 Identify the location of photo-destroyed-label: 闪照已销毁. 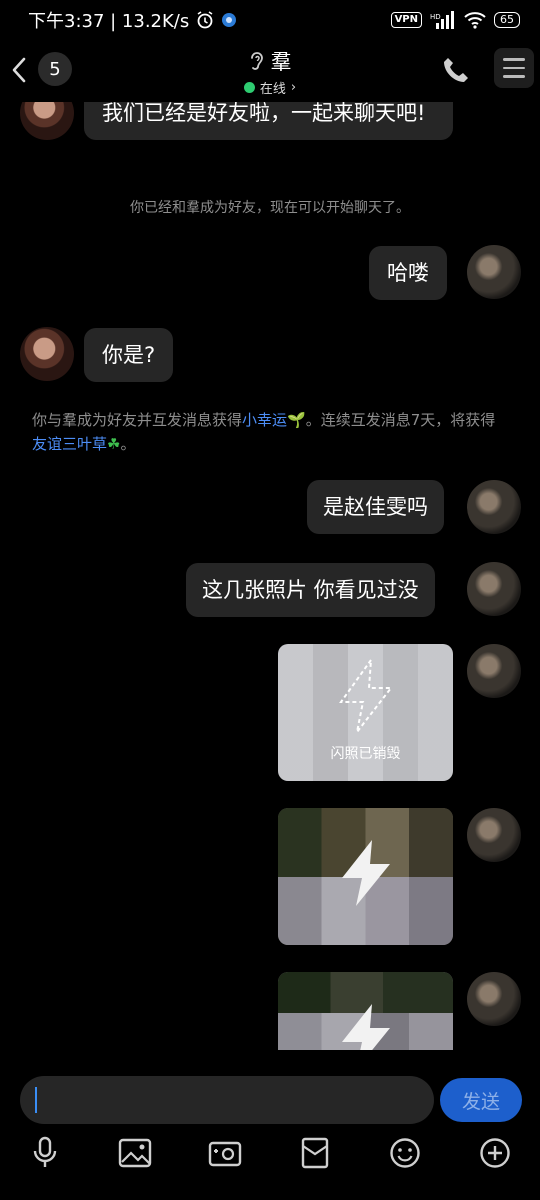
(365, 754).